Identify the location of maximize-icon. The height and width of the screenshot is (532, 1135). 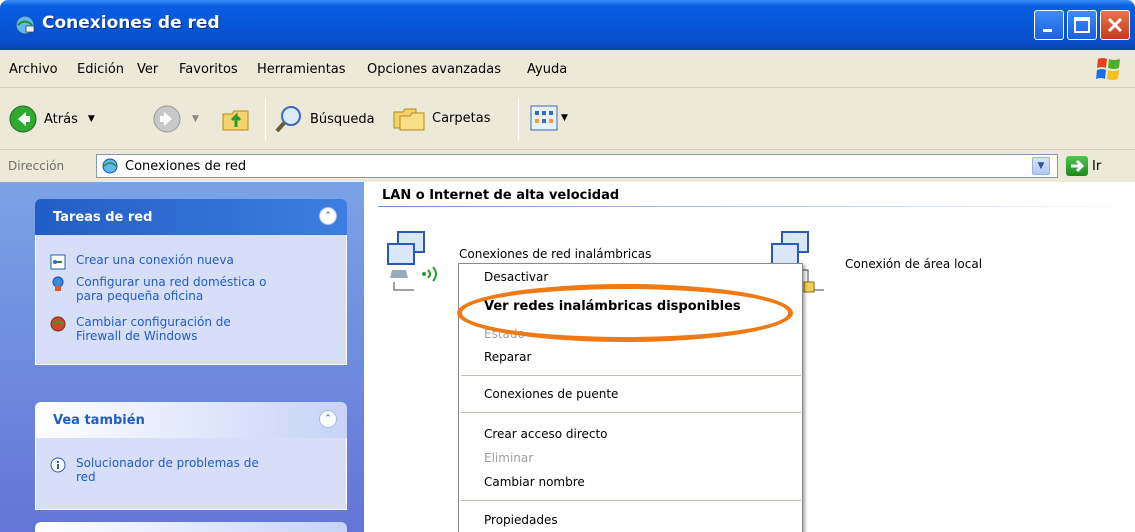
(1082, 25).